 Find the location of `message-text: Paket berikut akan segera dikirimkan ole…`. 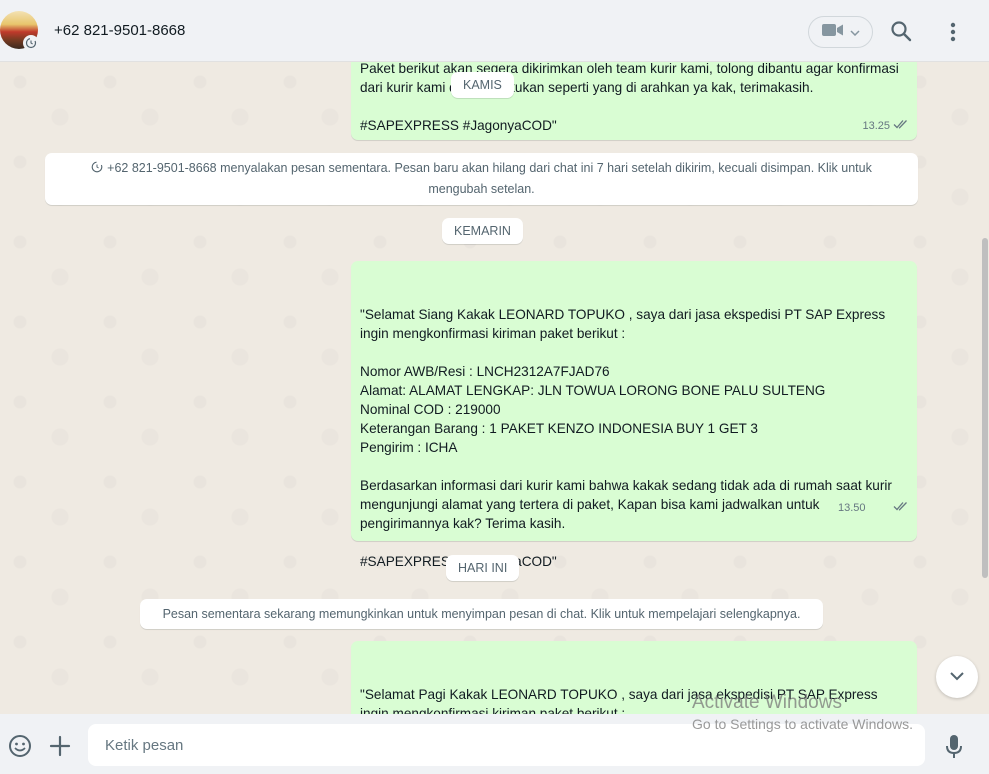

message-text: Paket berikut akan segera dikirimkan ole… is located at coordinates (629, 69).